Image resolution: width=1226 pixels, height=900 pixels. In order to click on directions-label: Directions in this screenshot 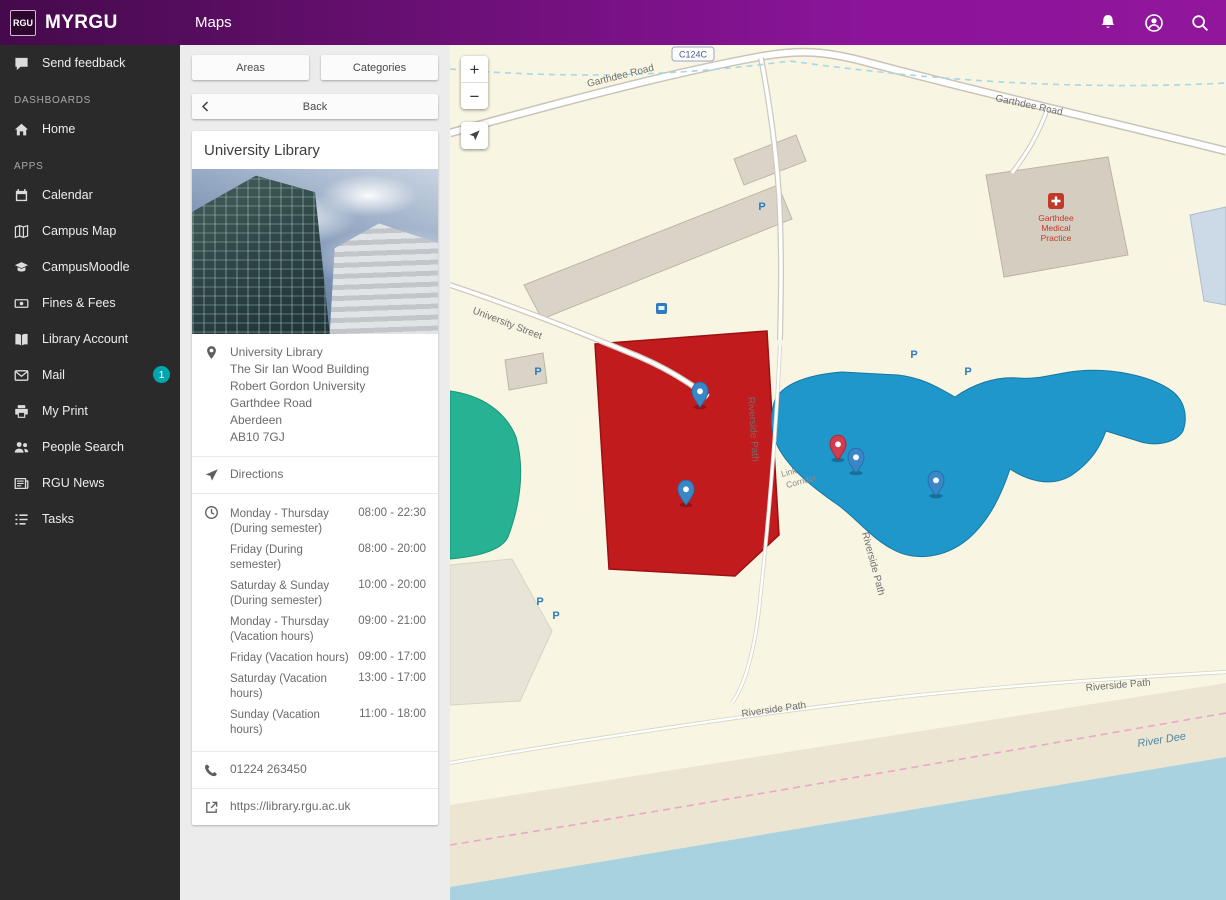, I will do `click(257, 474)`.